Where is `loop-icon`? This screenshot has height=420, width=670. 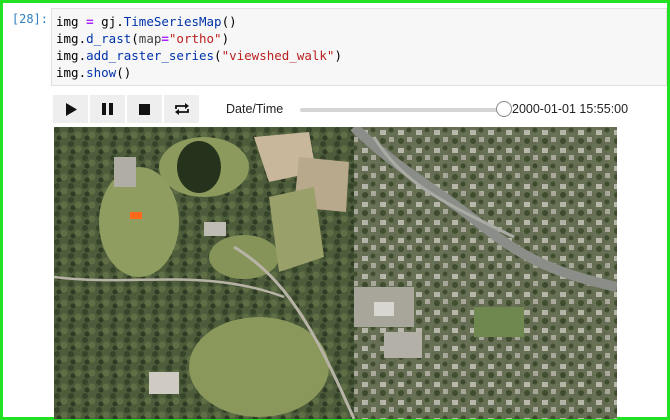
loop-icon is located at coordinates (182, 109).